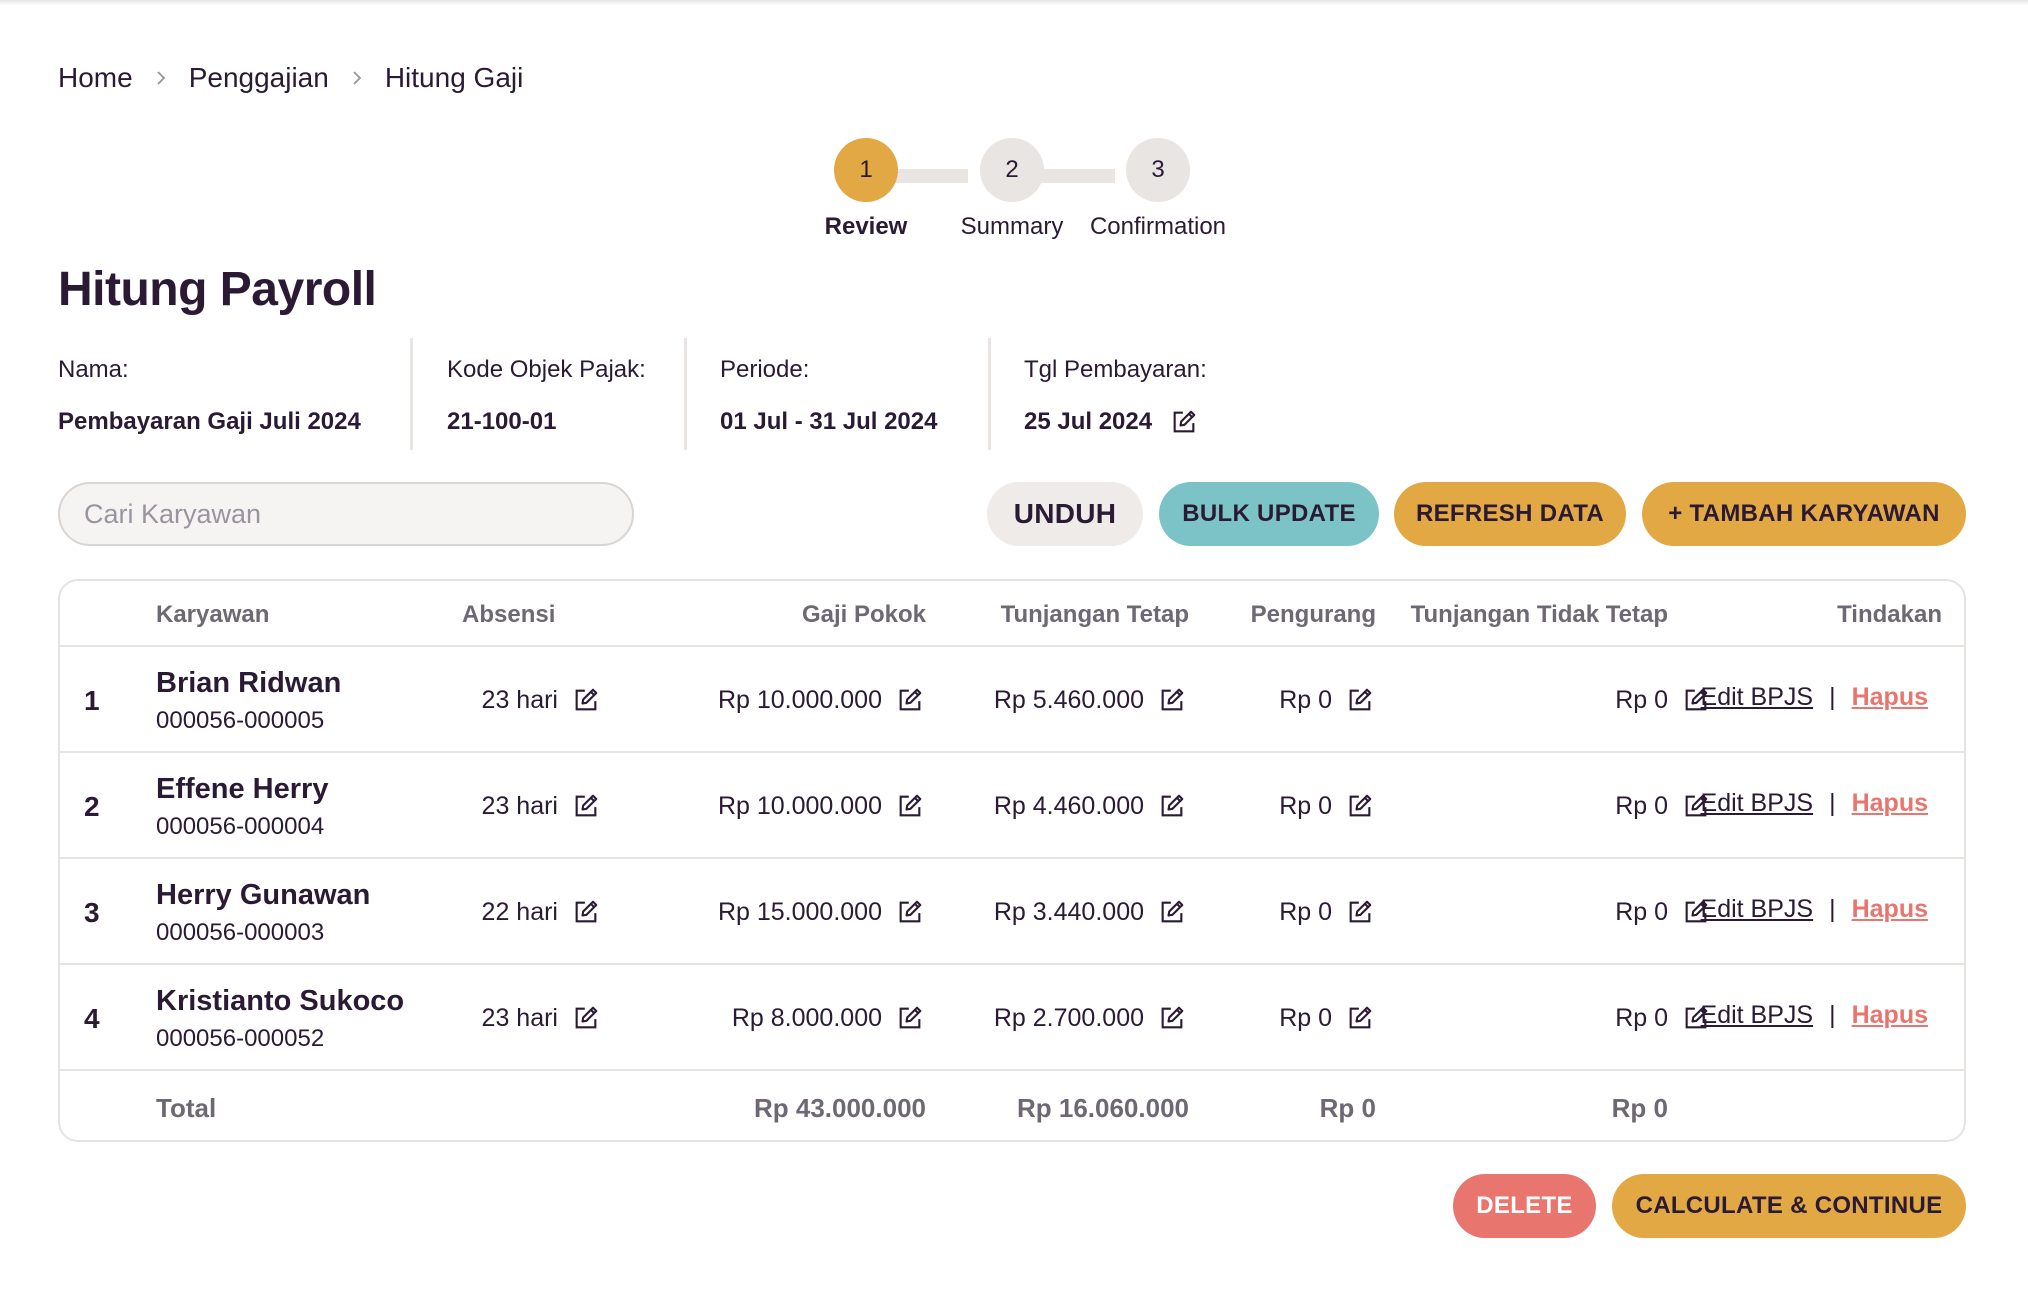  Describe the element at coordinates (240, 826) in the screenshot. I see `employee-id: 000056-000004` at that location.